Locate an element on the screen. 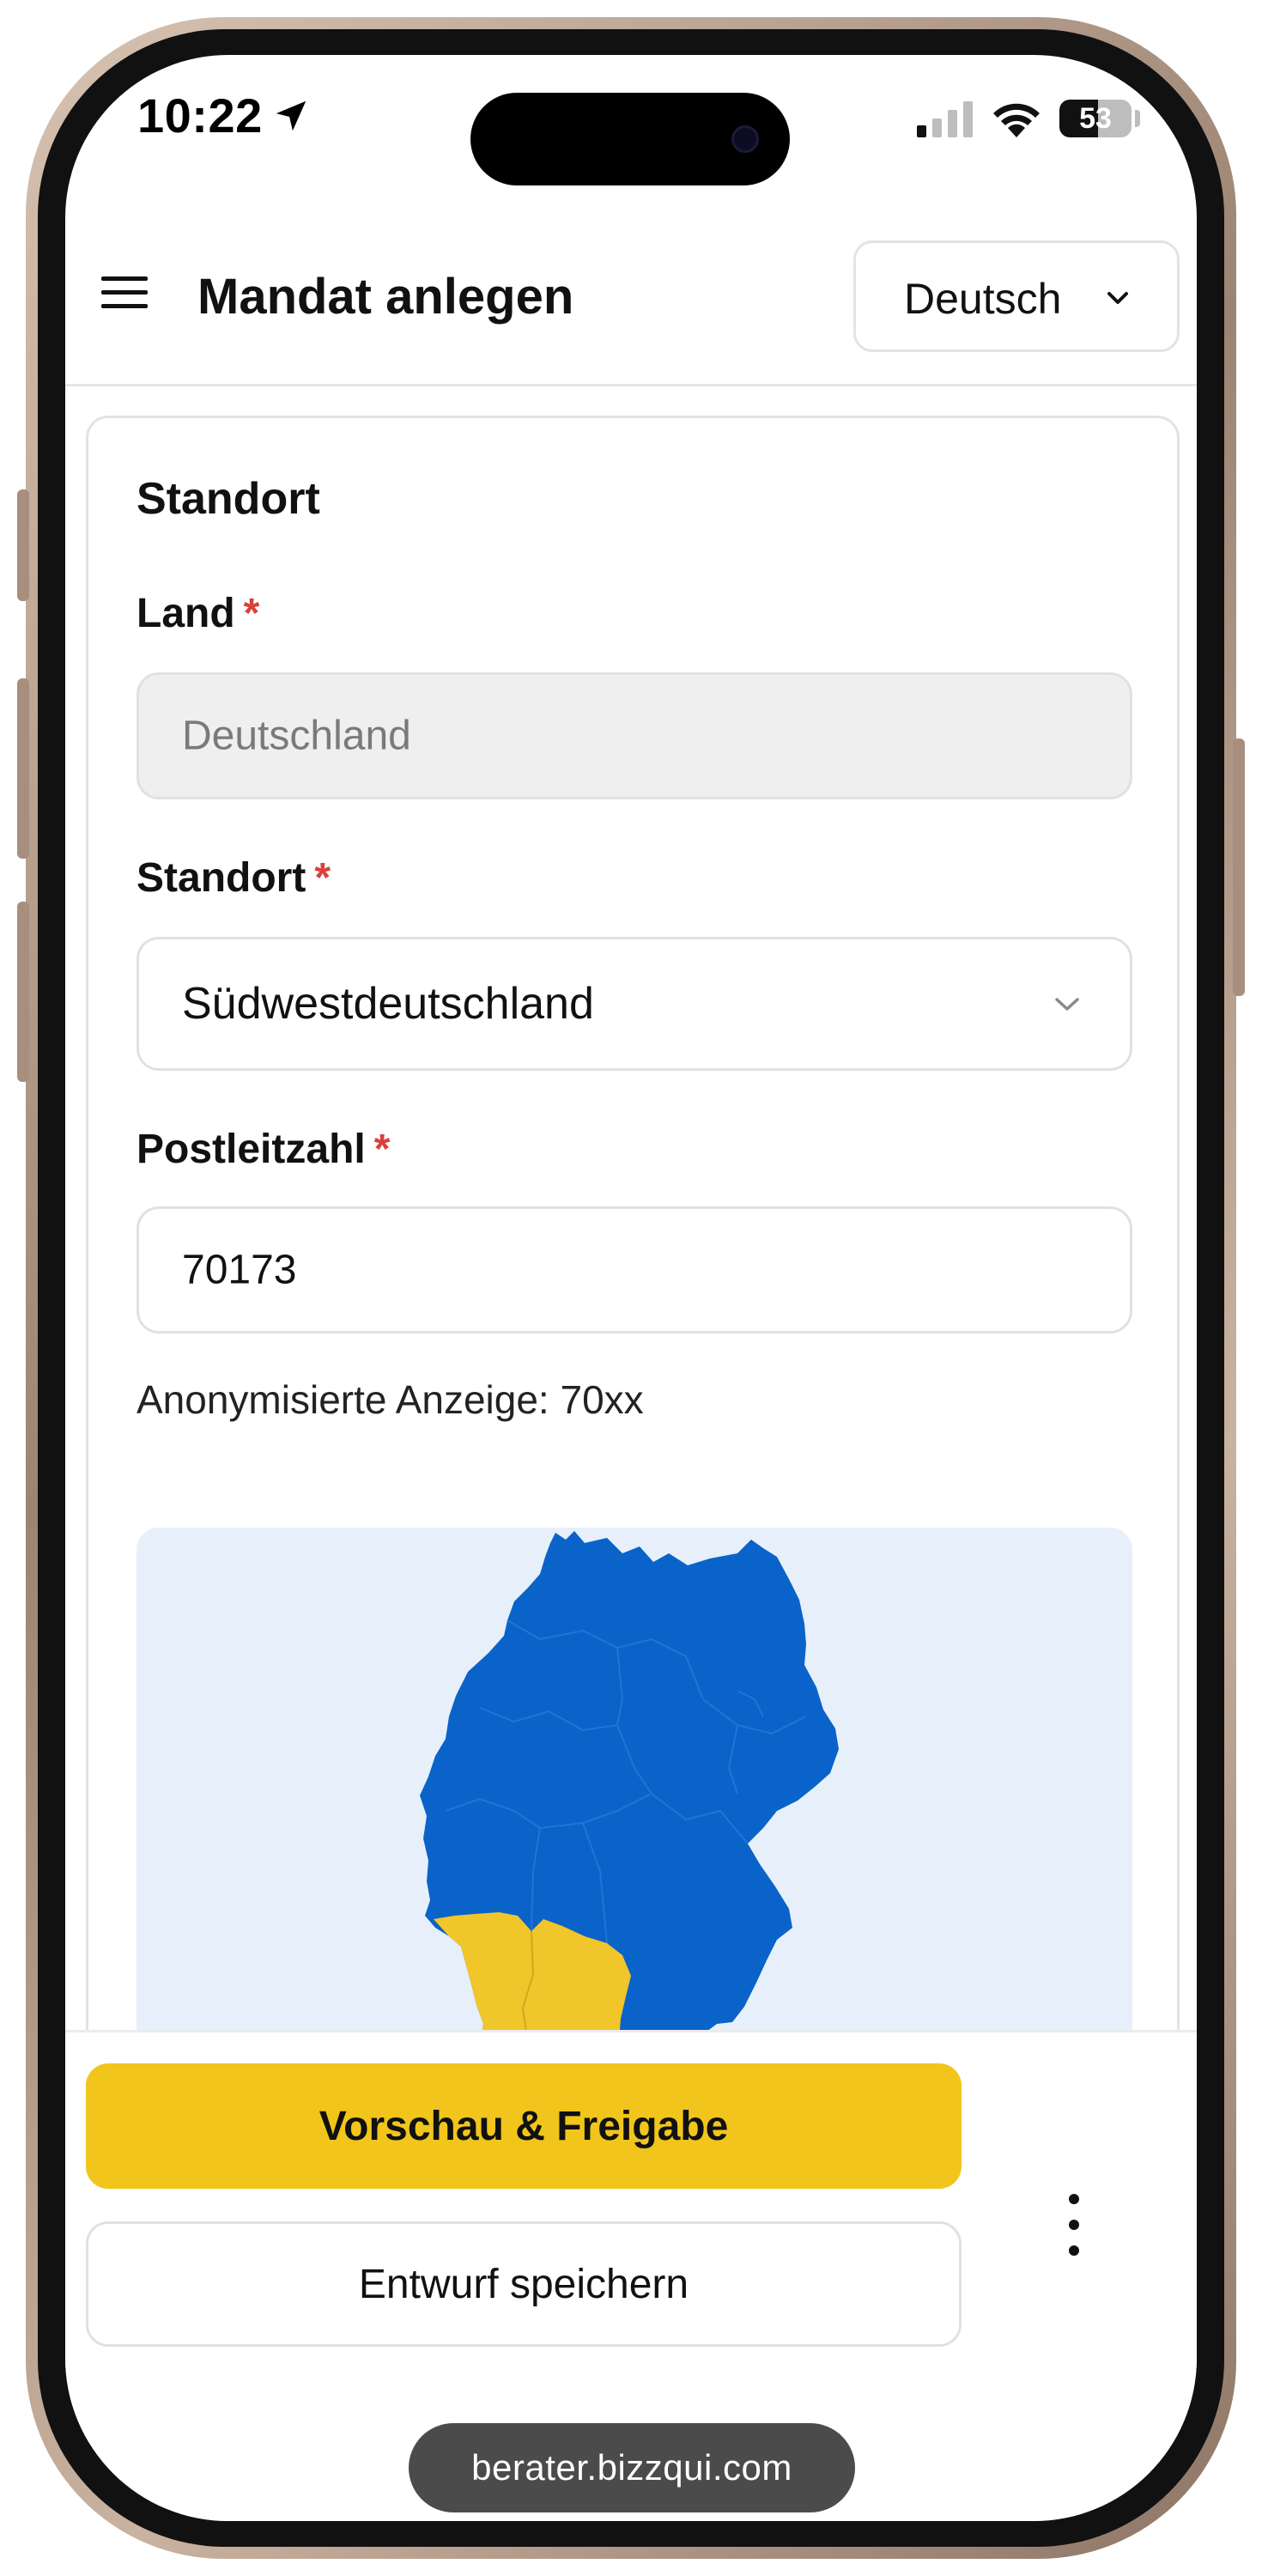  hamburger-menu-icon is located at coordinates (124, 293).